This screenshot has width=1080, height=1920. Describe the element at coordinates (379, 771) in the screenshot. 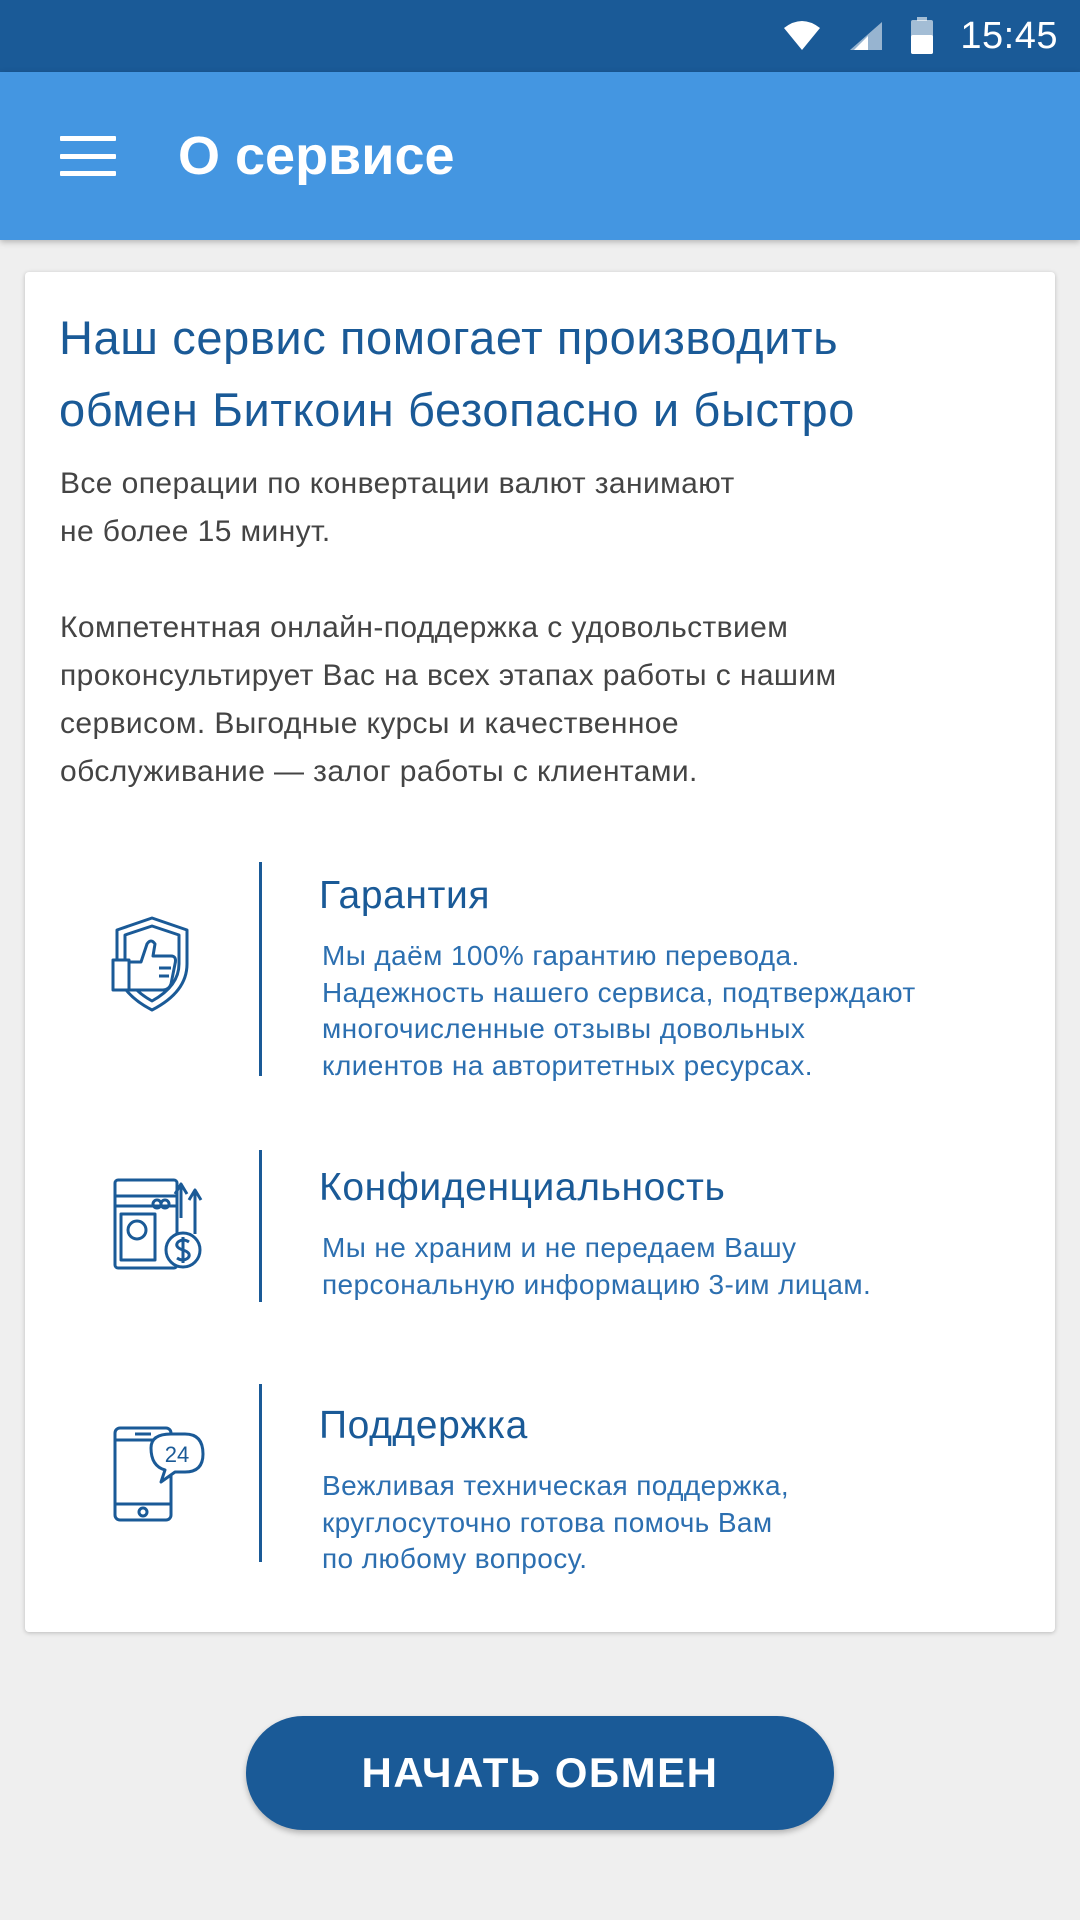

I see `paragraph-line: обслуживание — залог работы с клиентами.` at that location.